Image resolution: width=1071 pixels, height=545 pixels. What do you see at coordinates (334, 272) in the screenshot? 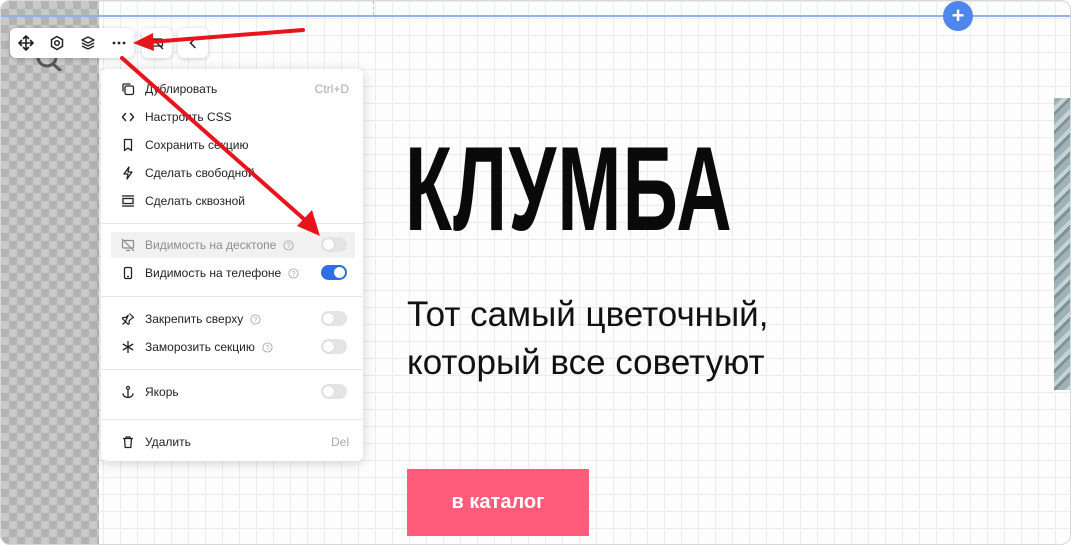
I see `phone-visibility-toggle` at bounding box center [334, 272].